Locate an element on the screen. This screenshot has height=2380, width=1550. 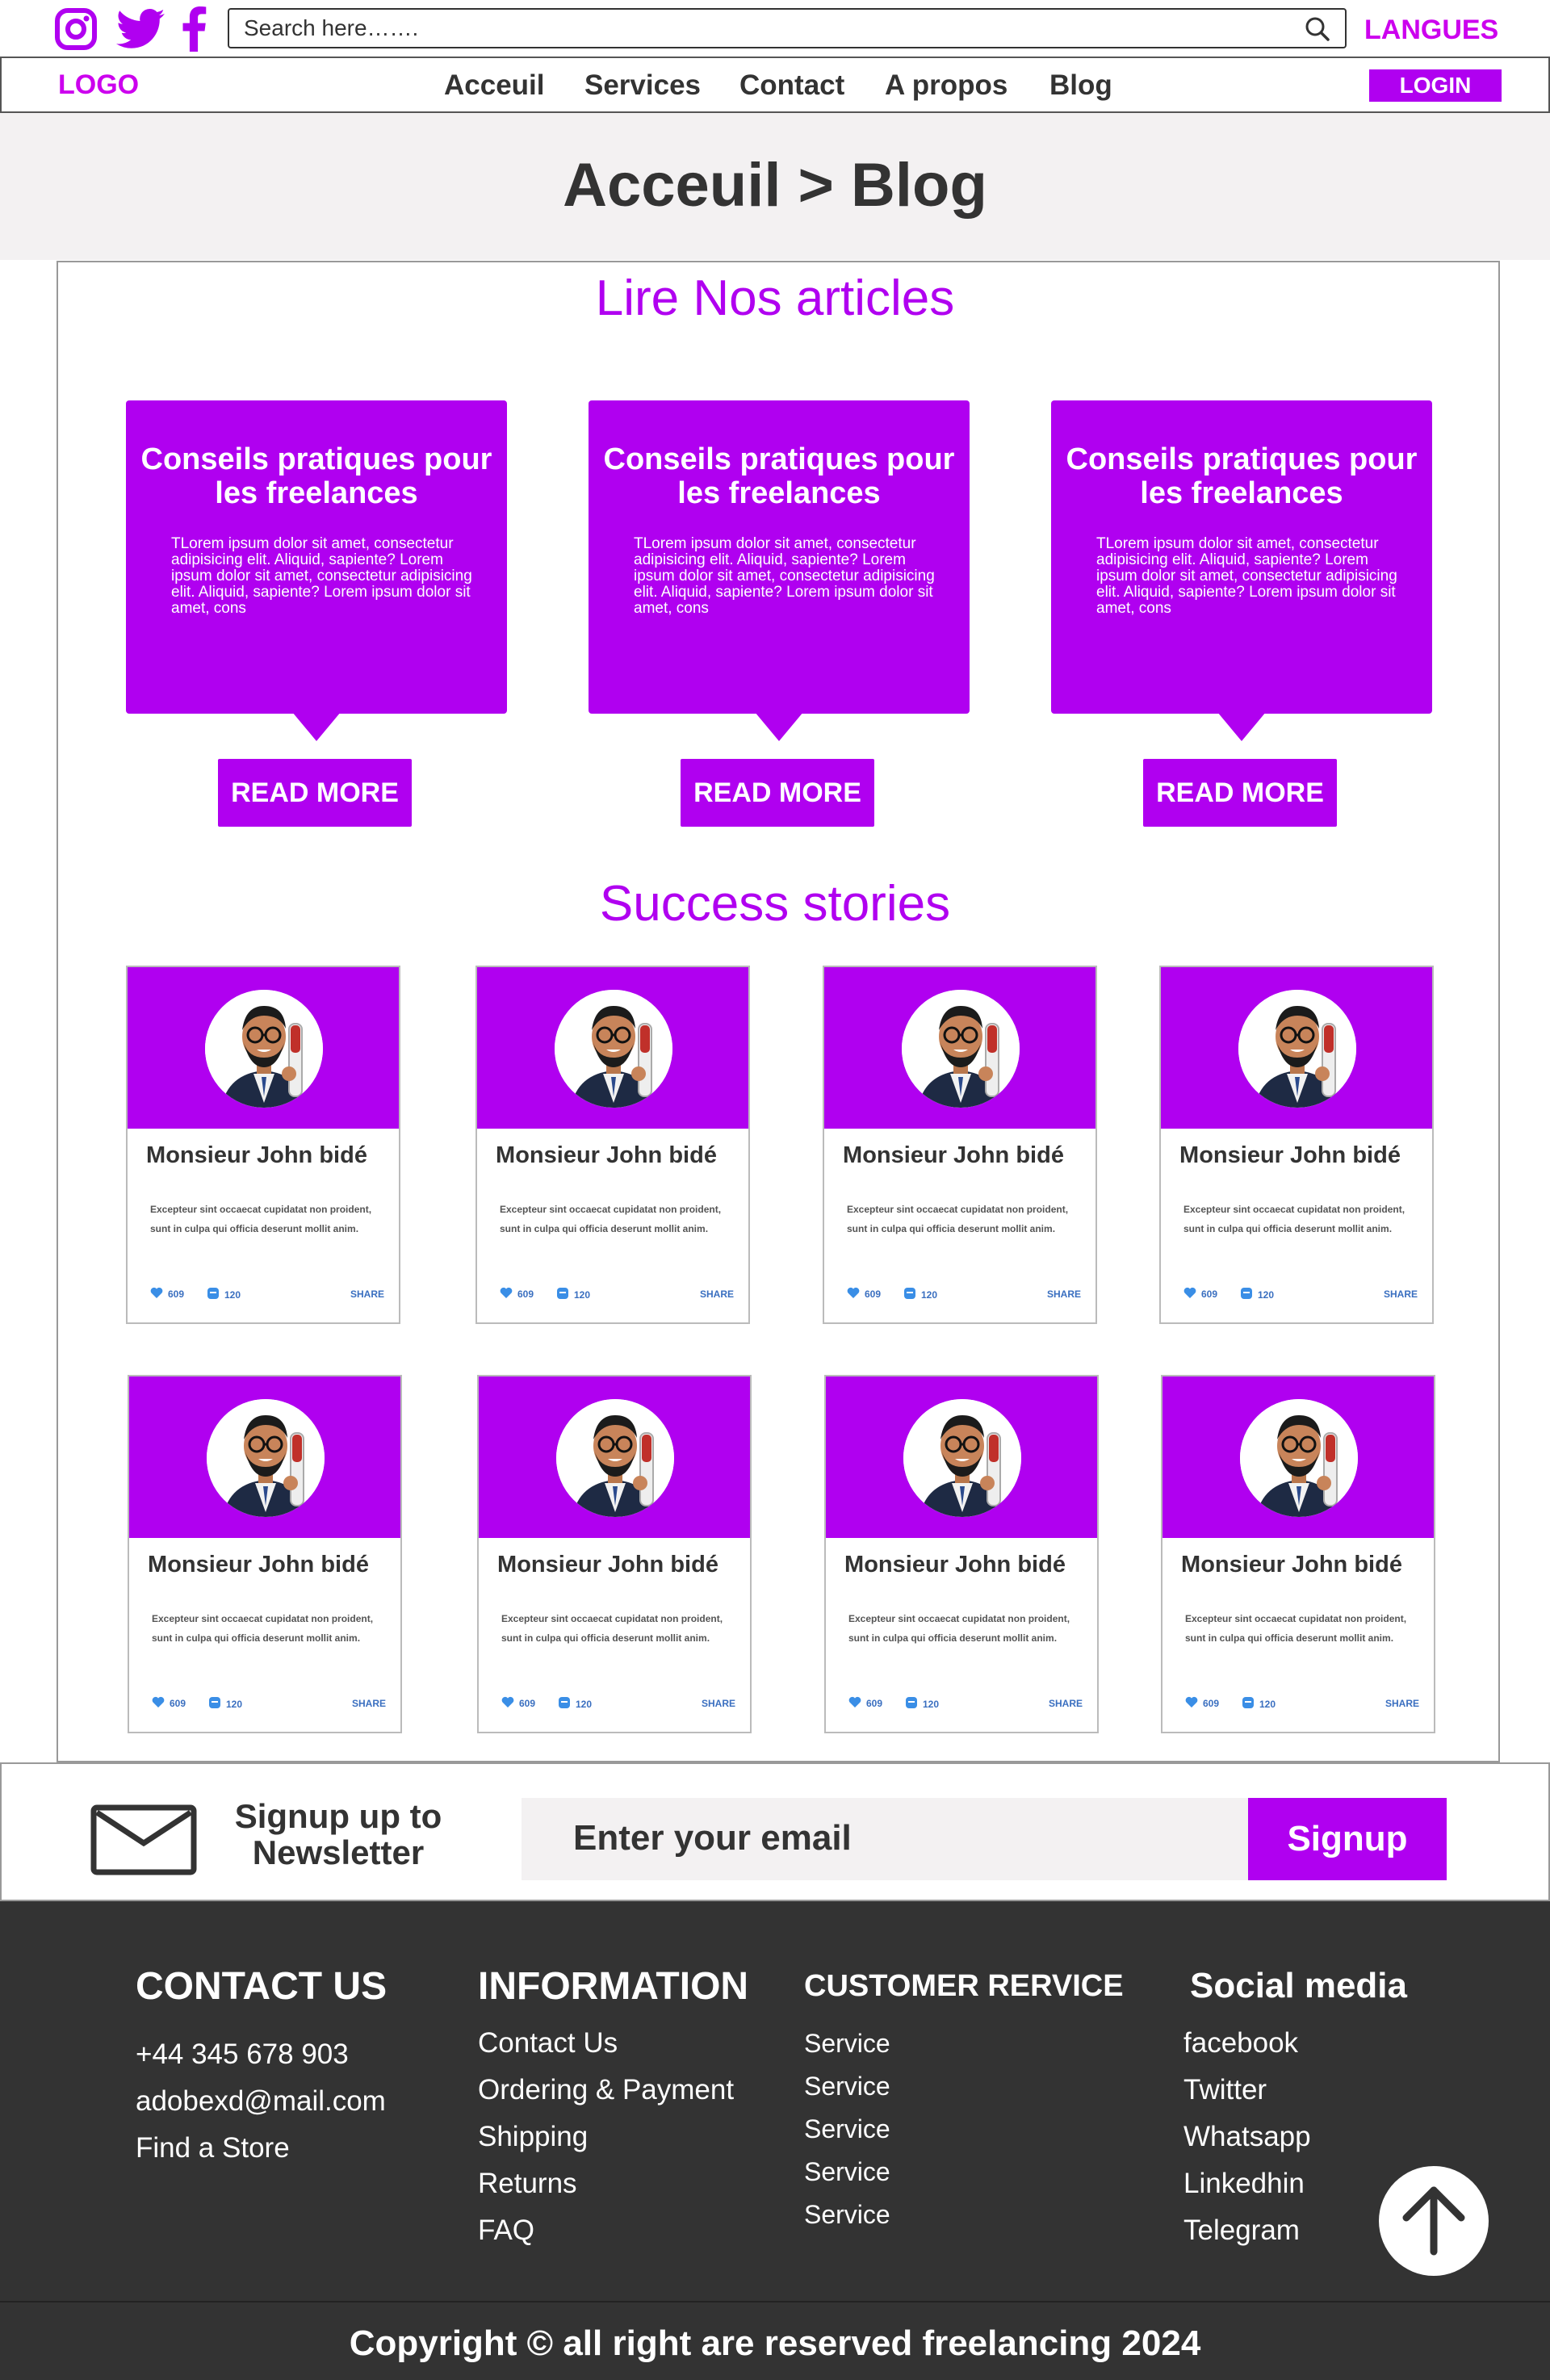
footer-social-link: Linkedhin is located at coordinates (1244, 2184).